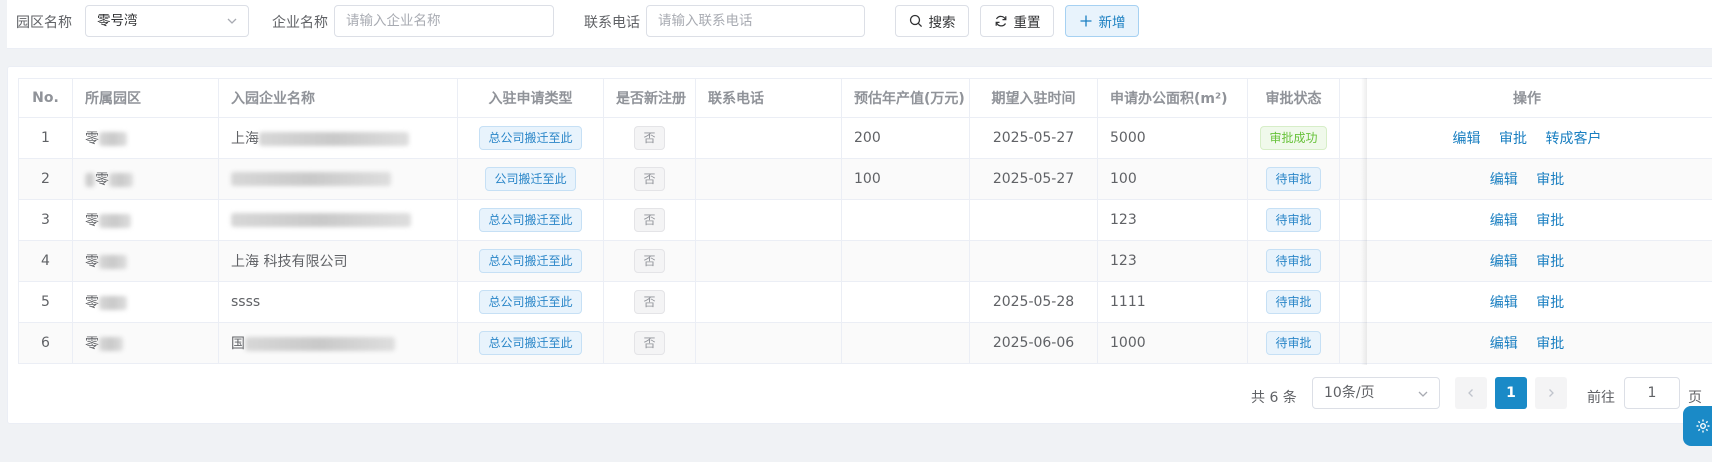  I want to click on park-select: 零号湾, so click(167, 21).